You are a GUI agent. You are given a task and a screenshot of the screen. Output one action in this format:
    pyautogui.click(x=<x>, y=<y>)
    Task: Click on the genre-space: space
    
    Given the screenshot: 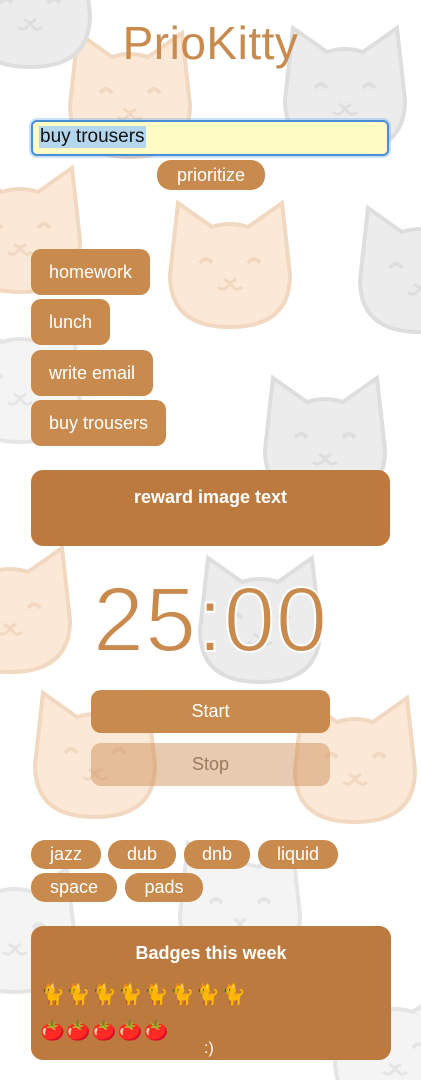 What is the action you would take?
    pyautogui.click(x=74, y=887)
    